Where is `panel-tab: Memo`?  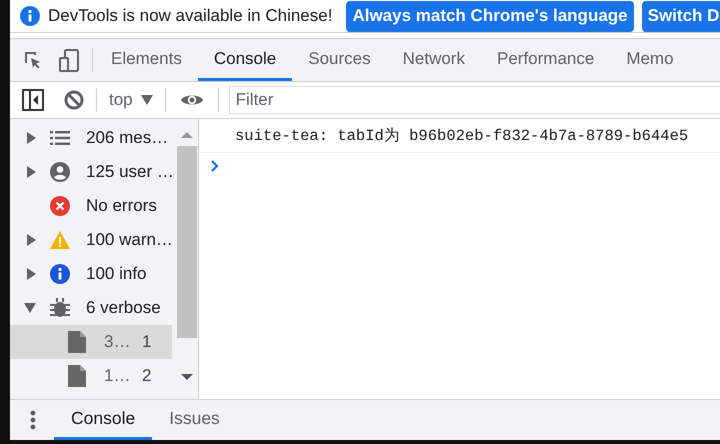 panel-tab: Memo is located at coordinates (650, 60).